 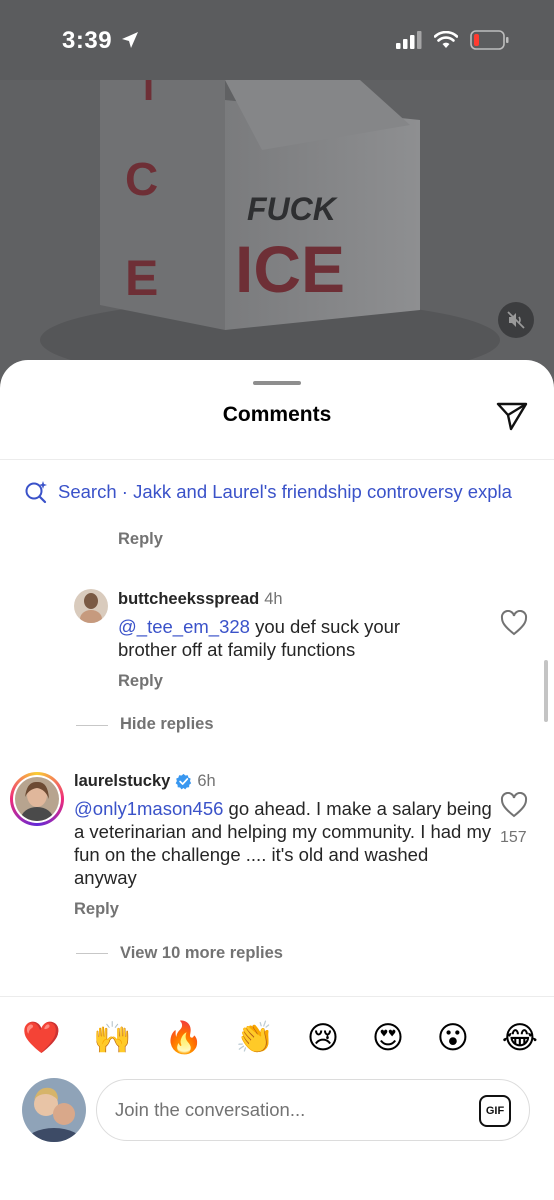 What do you see at coordinates (206, 781) in the screenshot?
I see `comment-time: 6h` at bounding box center [206, 781].